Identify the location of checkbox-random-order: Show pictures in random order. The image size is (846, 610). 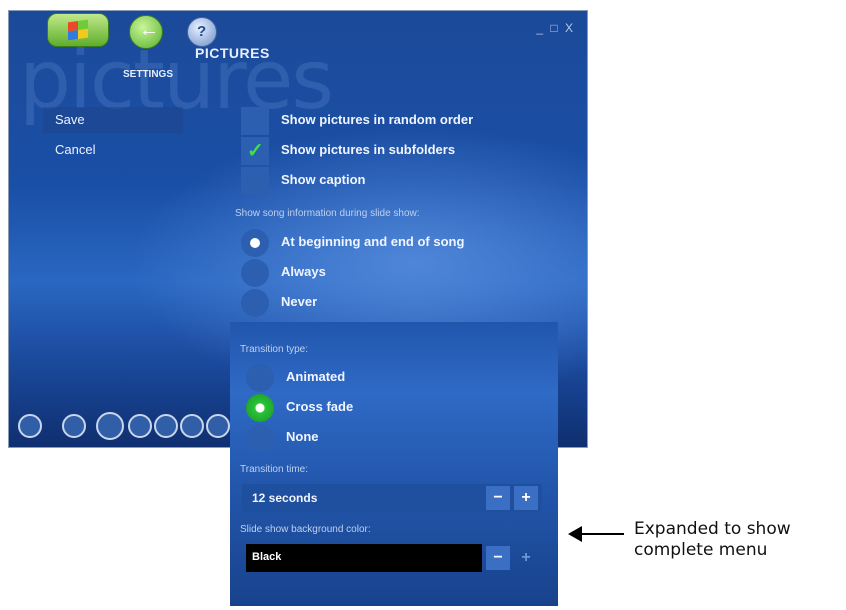
(391, 121).